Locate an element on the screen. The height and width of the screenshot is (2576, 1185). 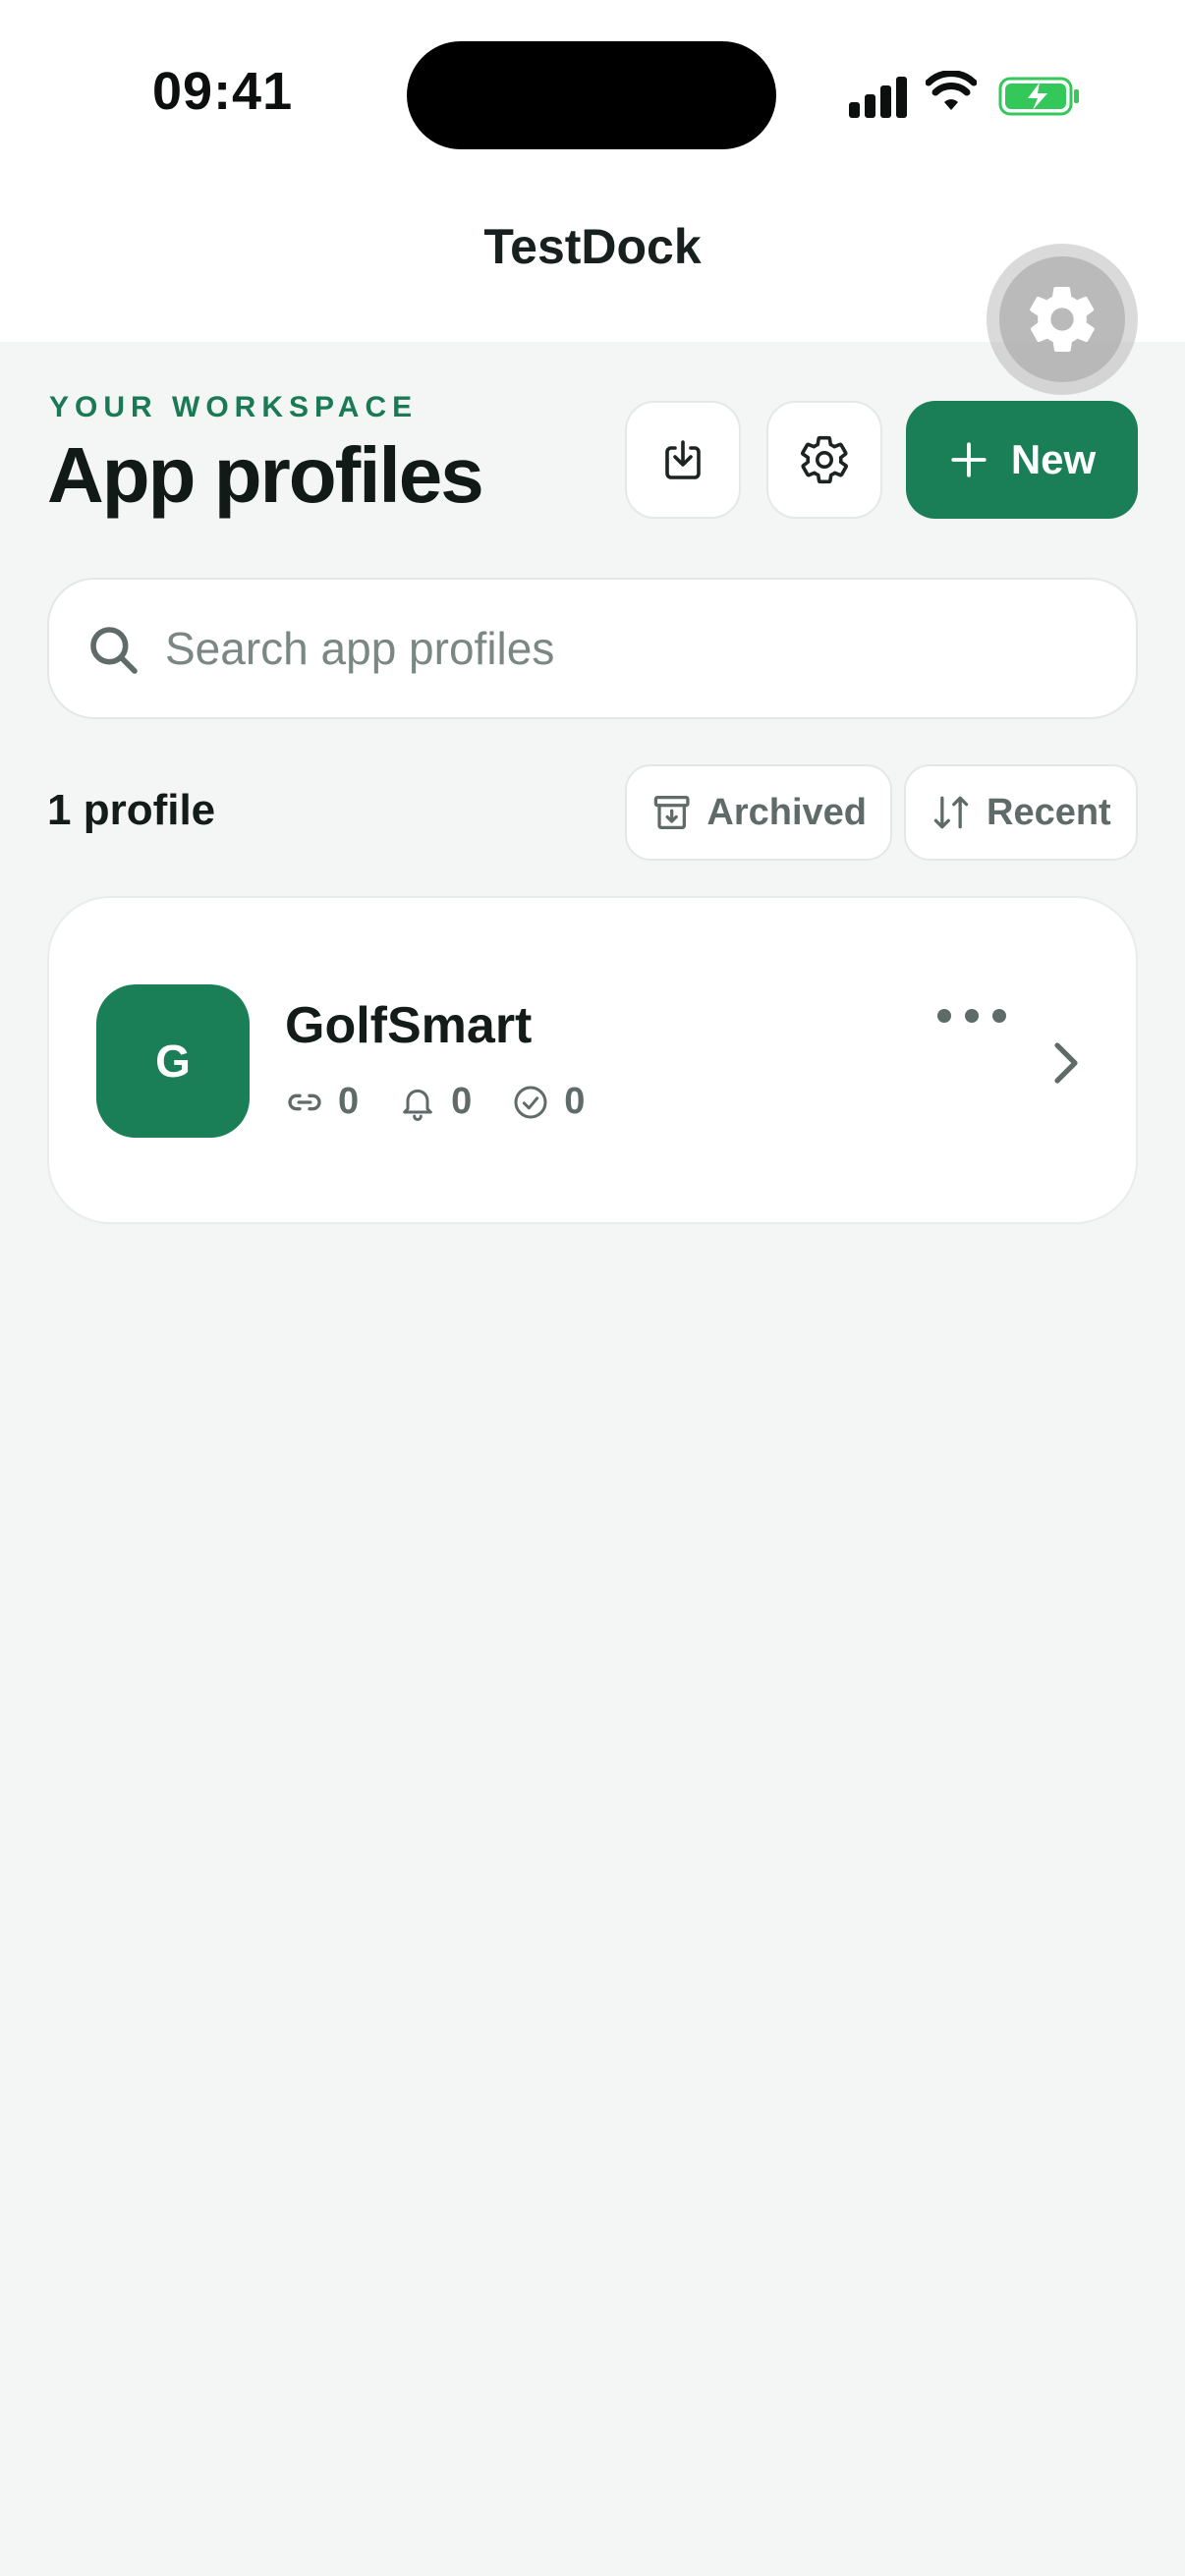
gear-icon is located at coordinates (1062, 319).